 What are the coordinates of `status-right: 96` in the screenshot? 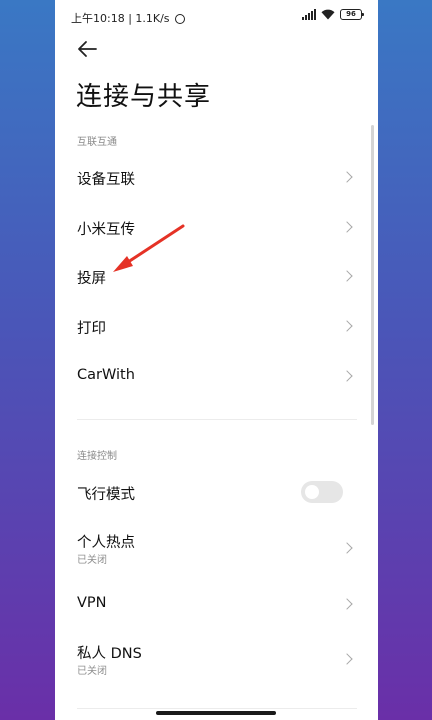 It's located at (333, 14).